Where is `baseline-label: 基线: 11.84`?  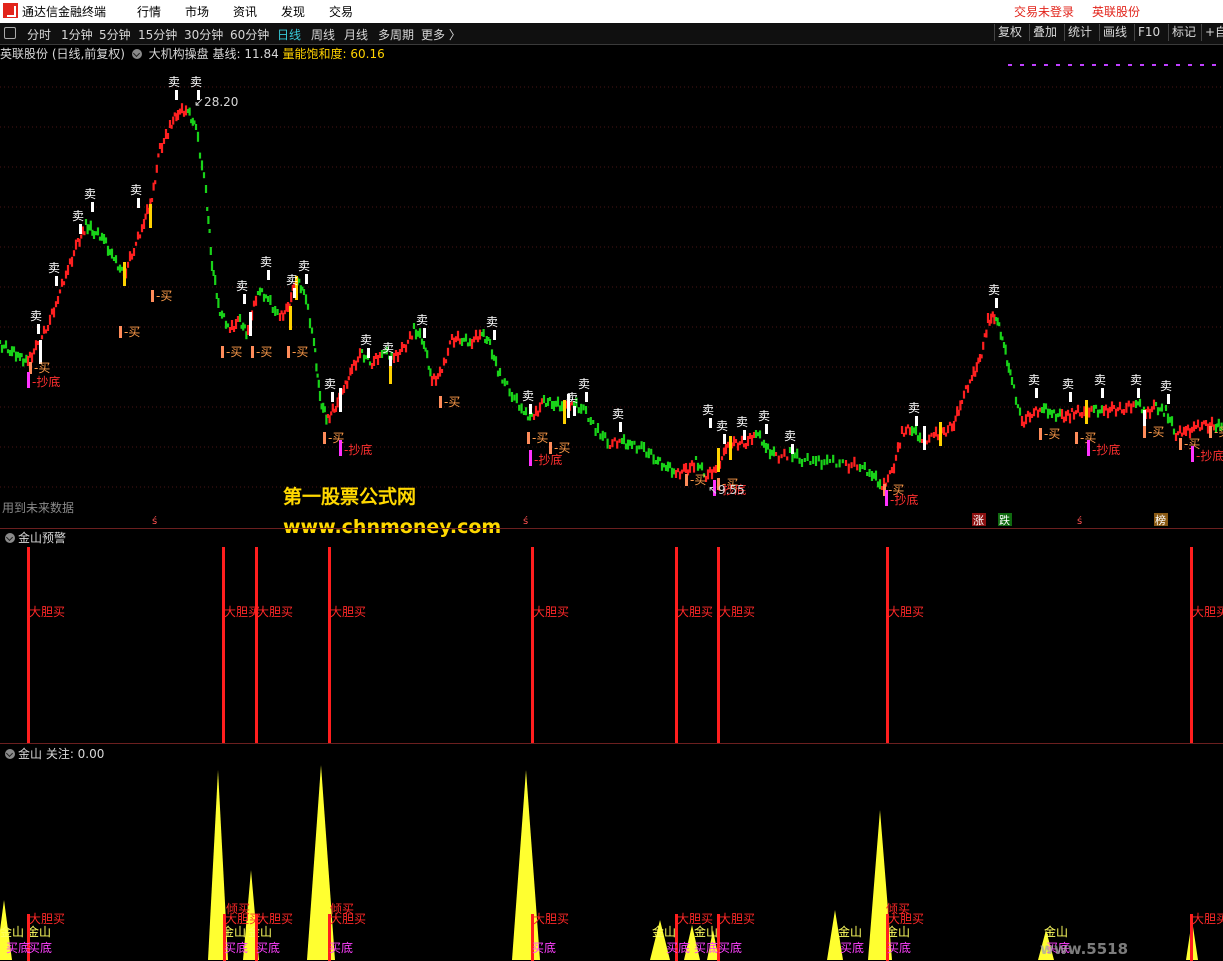
baseline-label: 基线: 11.84 is located at coordinates (245, 54).